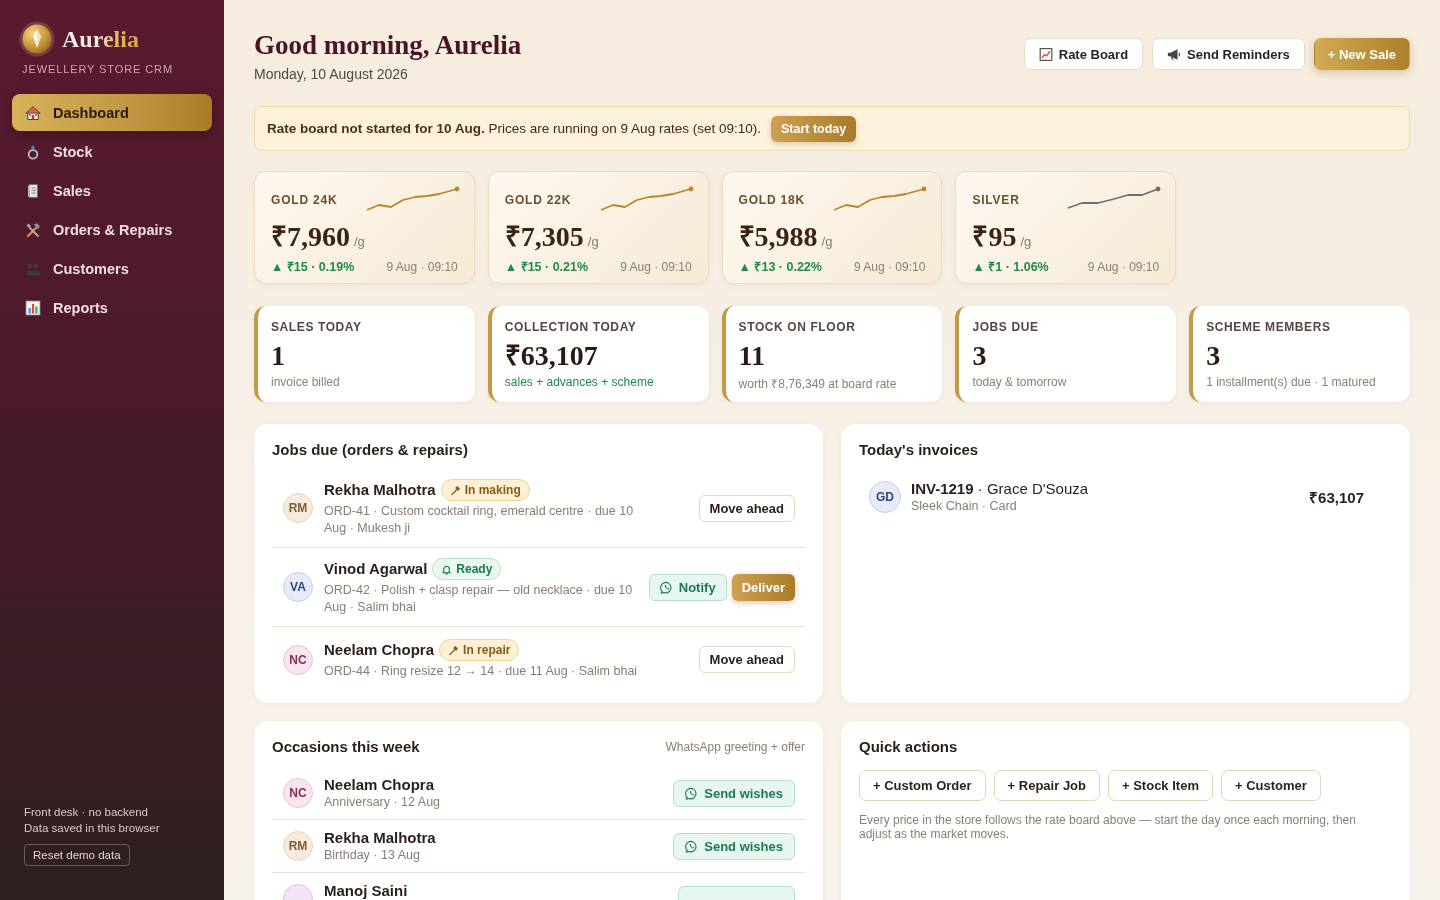 The image size is (1440, 900). What do you see at coordinates (735, 747) in the screenshot?
I see `panel-hint: WhatsApp greeting + offer` at bounding box center [735, 747].